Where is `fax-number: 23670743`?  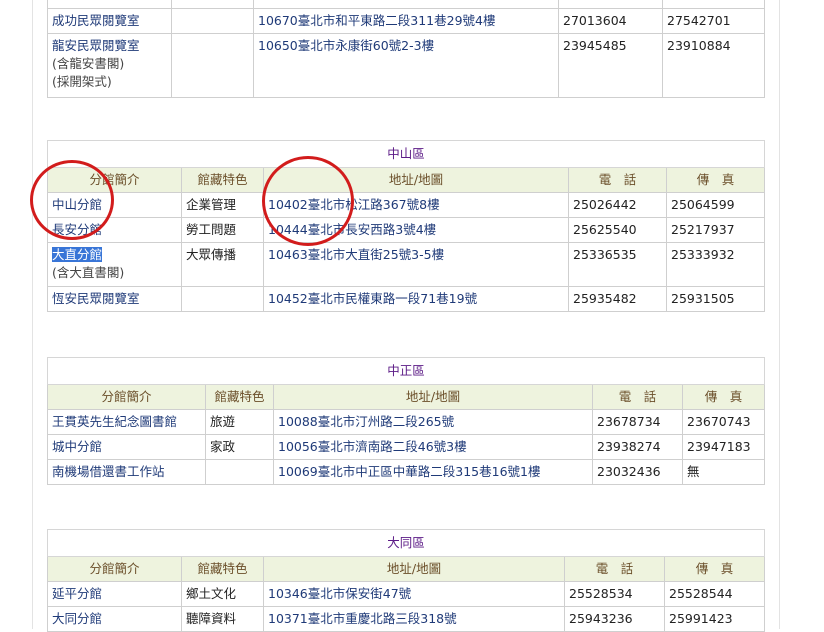
fax-number: 23670743 is located at coordinates (723, 422).